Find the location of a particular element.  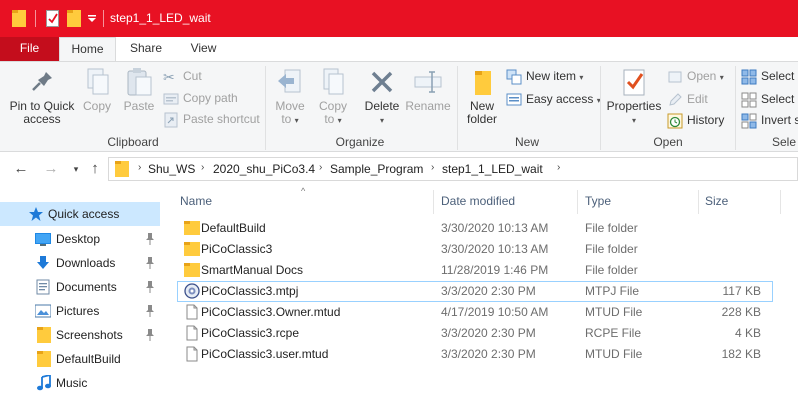

sidebar-item-quick-access: Quick access is located at coordinates (80, 214).